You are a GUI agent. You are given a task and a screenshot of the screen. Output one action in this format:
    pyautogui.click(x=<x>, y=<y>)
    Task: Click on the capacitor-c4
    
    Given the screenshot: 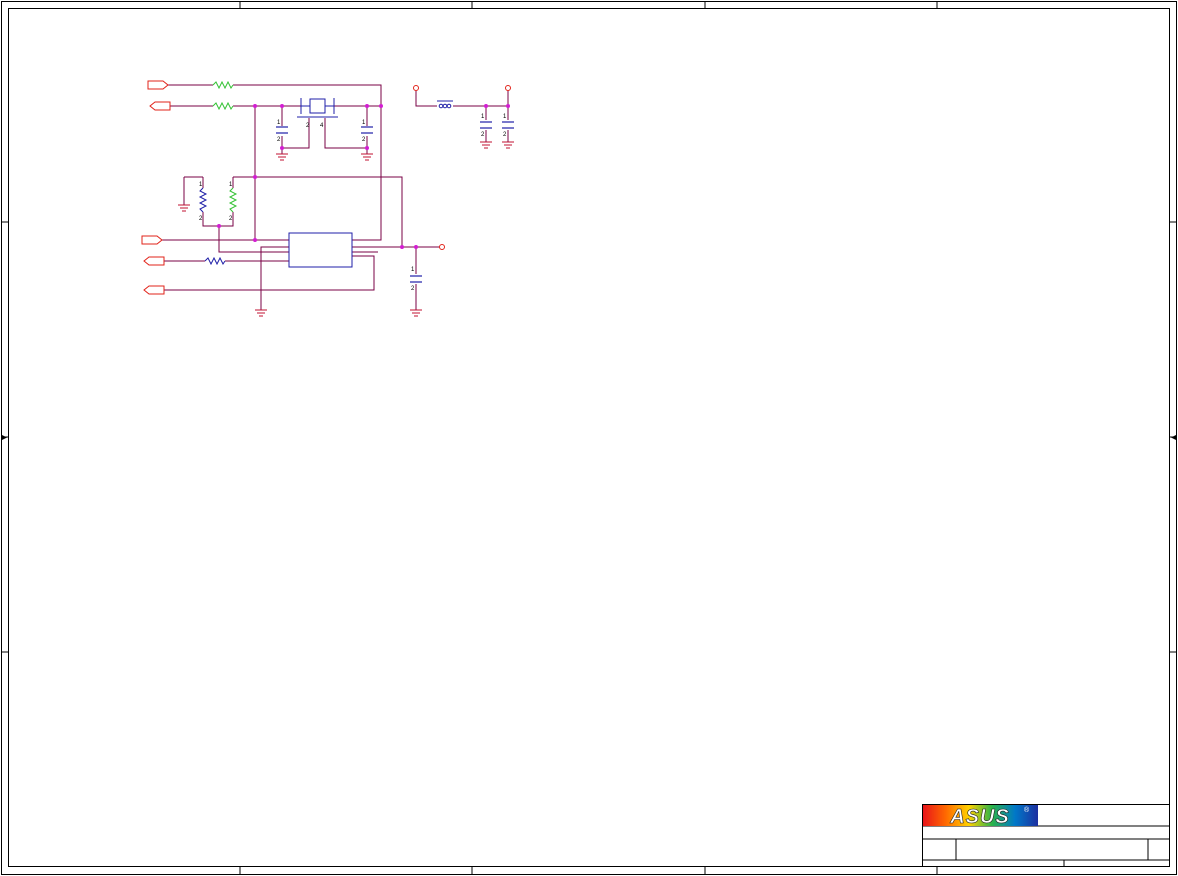 What is the action you would take?
    pyautogui.click(x=508, y=125)
    